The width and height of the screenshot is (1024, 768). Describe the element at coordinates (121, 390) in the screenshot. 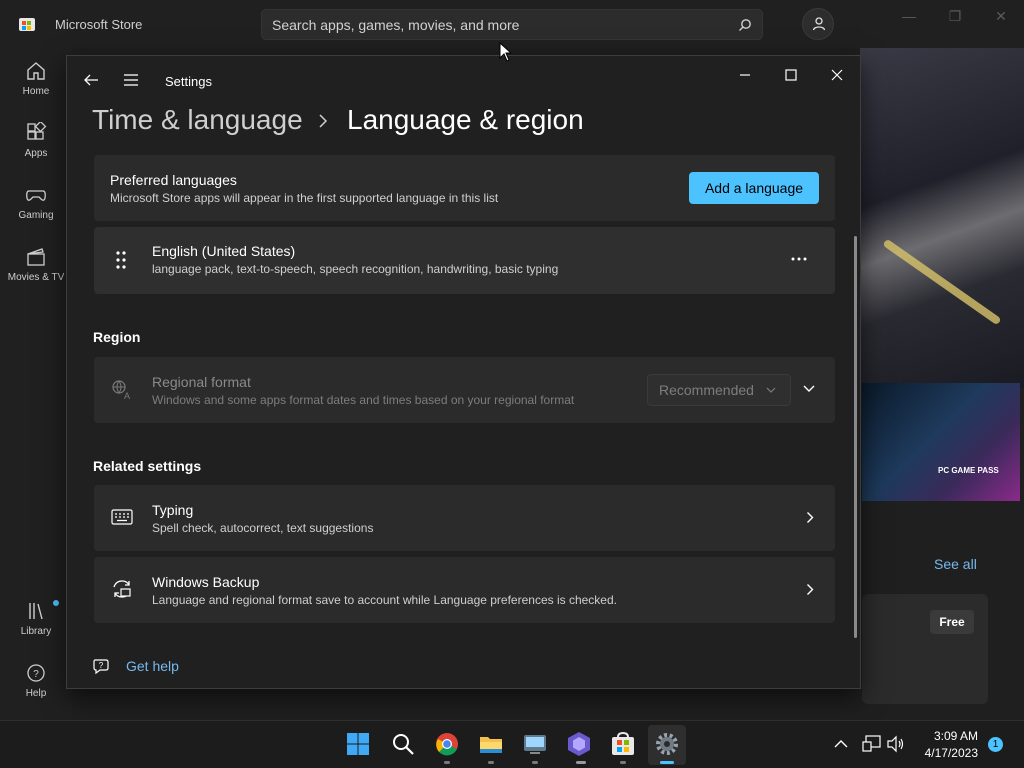

I see `regional-format-icon: A` at that location.